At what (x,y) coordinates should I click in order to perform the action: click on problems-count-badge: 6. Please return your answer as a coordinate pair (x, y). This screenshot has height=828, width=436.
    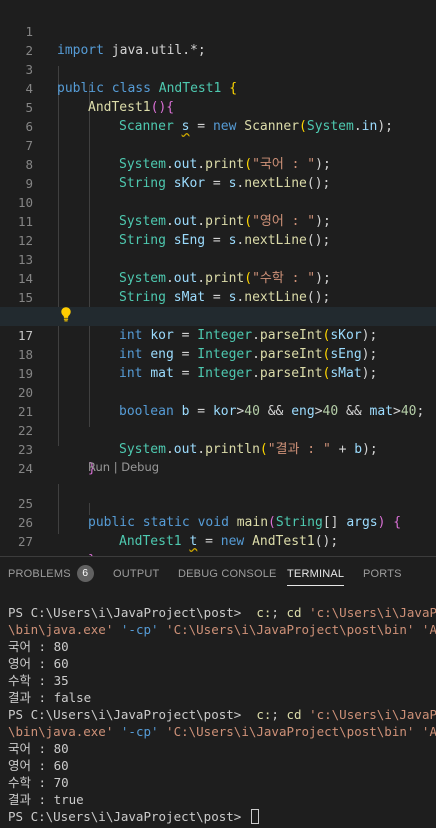
    Looking at the image, I should click on (85, 573).